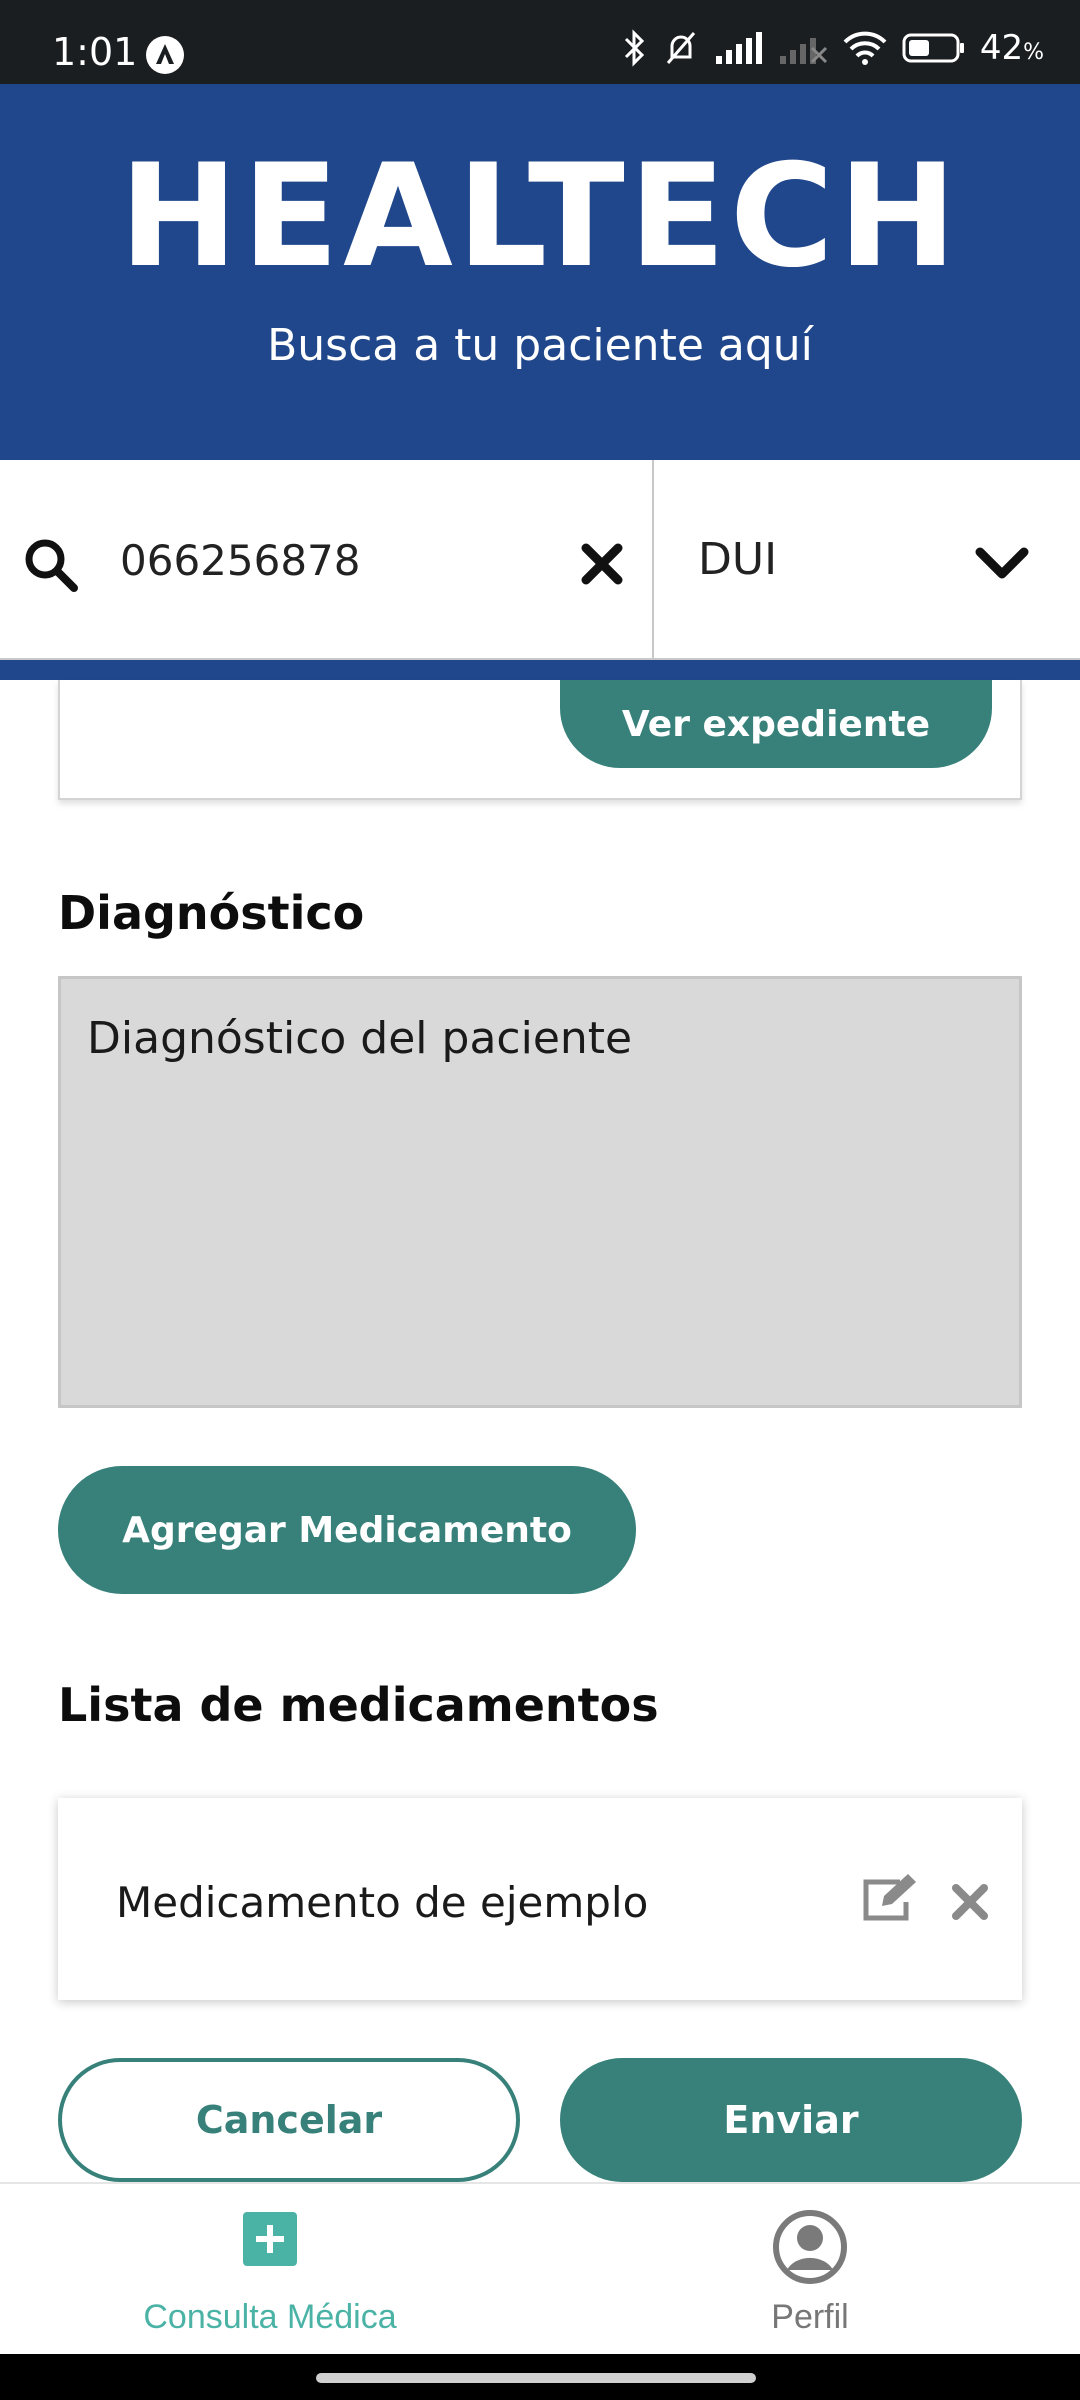 The height and width of the screenshot is (2400, 1080). What do you see at coordinates (891, 1900) in the screenshot?
I see `edit-icon` at bounding box center [891, 1900].